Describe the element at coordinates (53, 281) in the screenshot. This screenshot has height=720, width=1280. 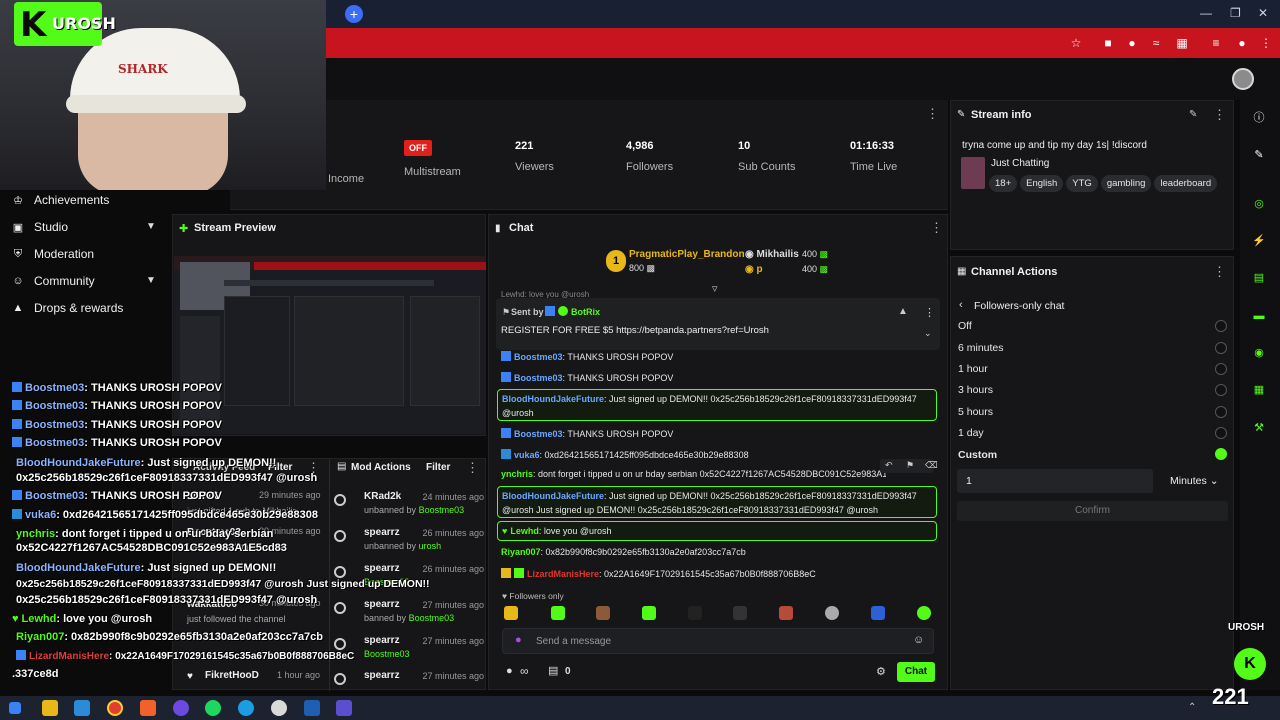
I see `sidebar-item-community: ☺ Community` at that location.